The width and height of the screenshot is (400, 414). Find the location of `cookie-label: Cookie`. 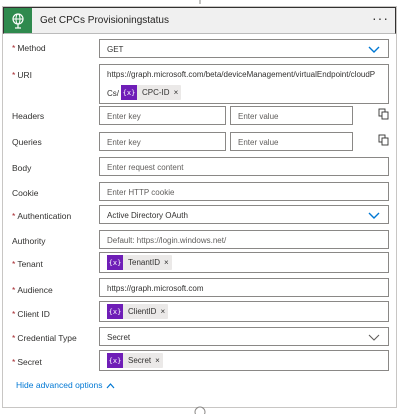

cookie-label: Cookie is located at coordinates (25, 193).